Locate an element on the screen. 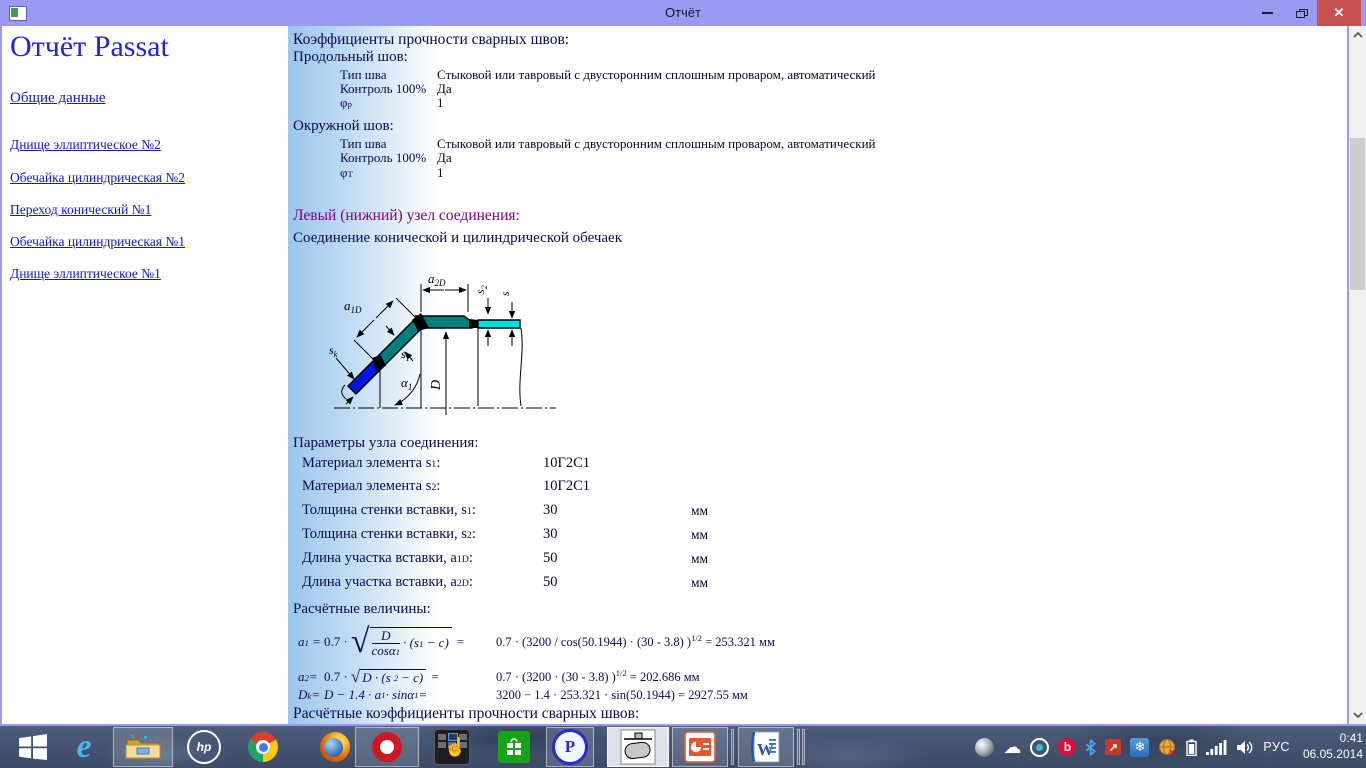 This screenshot has height=768, width=1366. phi-t-symbol: φТ is located at coordinates (346, 172).